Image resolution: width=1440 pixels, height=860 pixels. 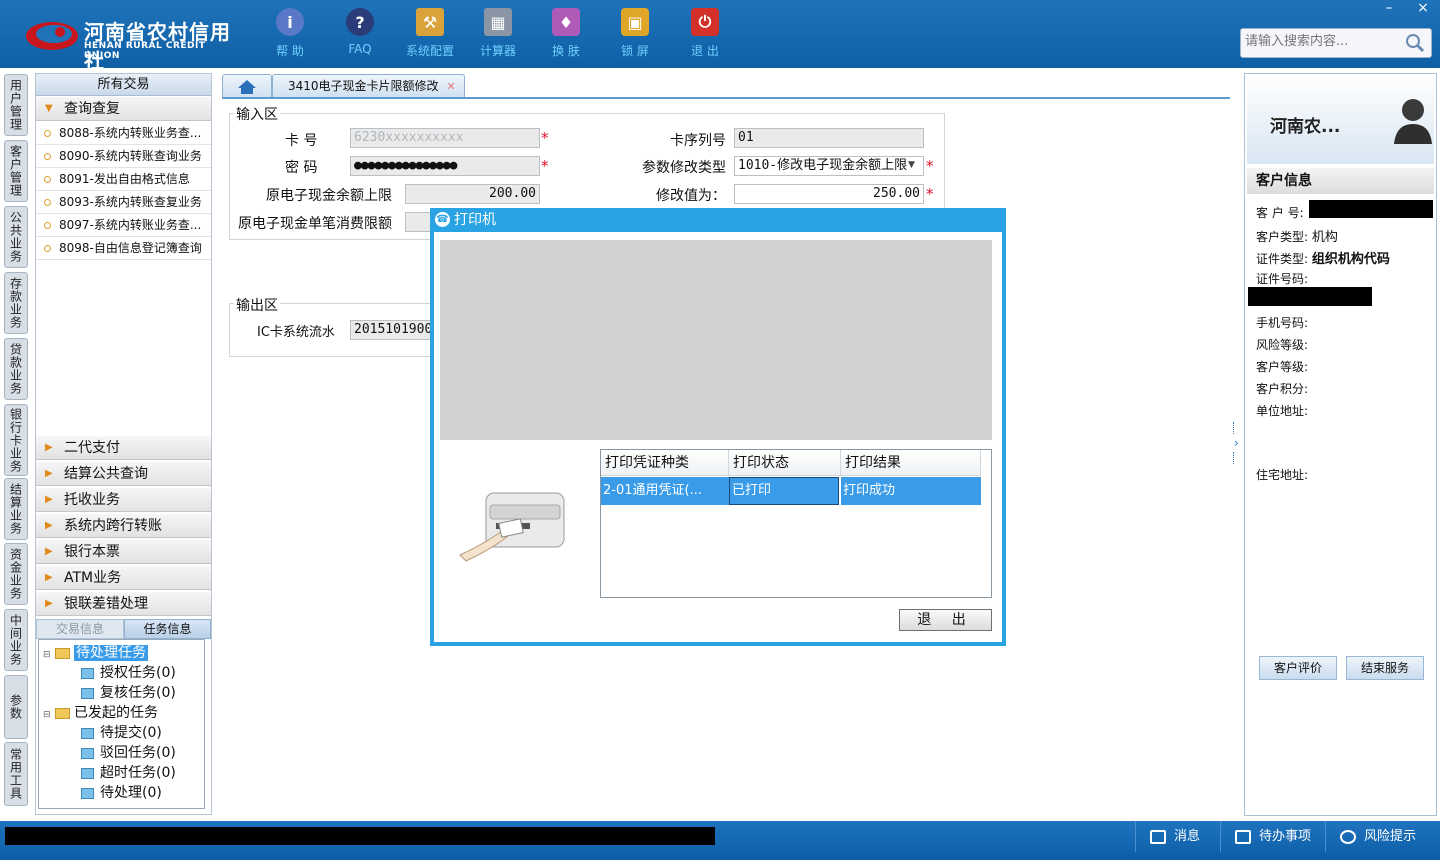 I want to click on customer-evaluate-button: 客户评价, so click(x=1298, y=668).